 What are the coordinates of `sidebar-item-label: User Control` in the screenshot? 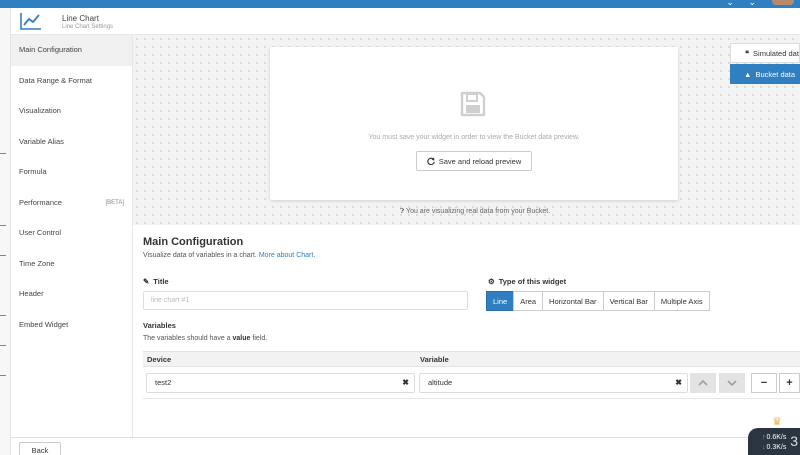 It's located at (40, 232).